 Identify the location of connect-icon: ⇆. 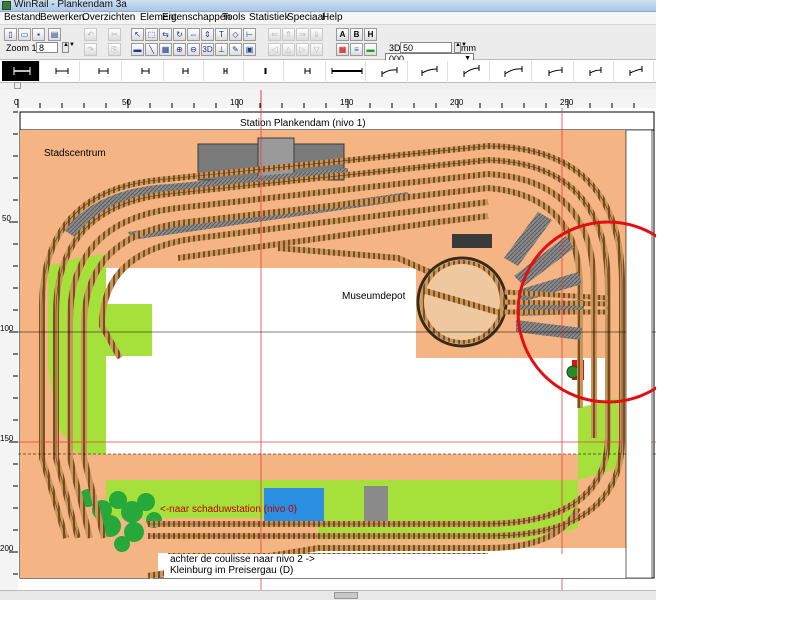
(165, 34).